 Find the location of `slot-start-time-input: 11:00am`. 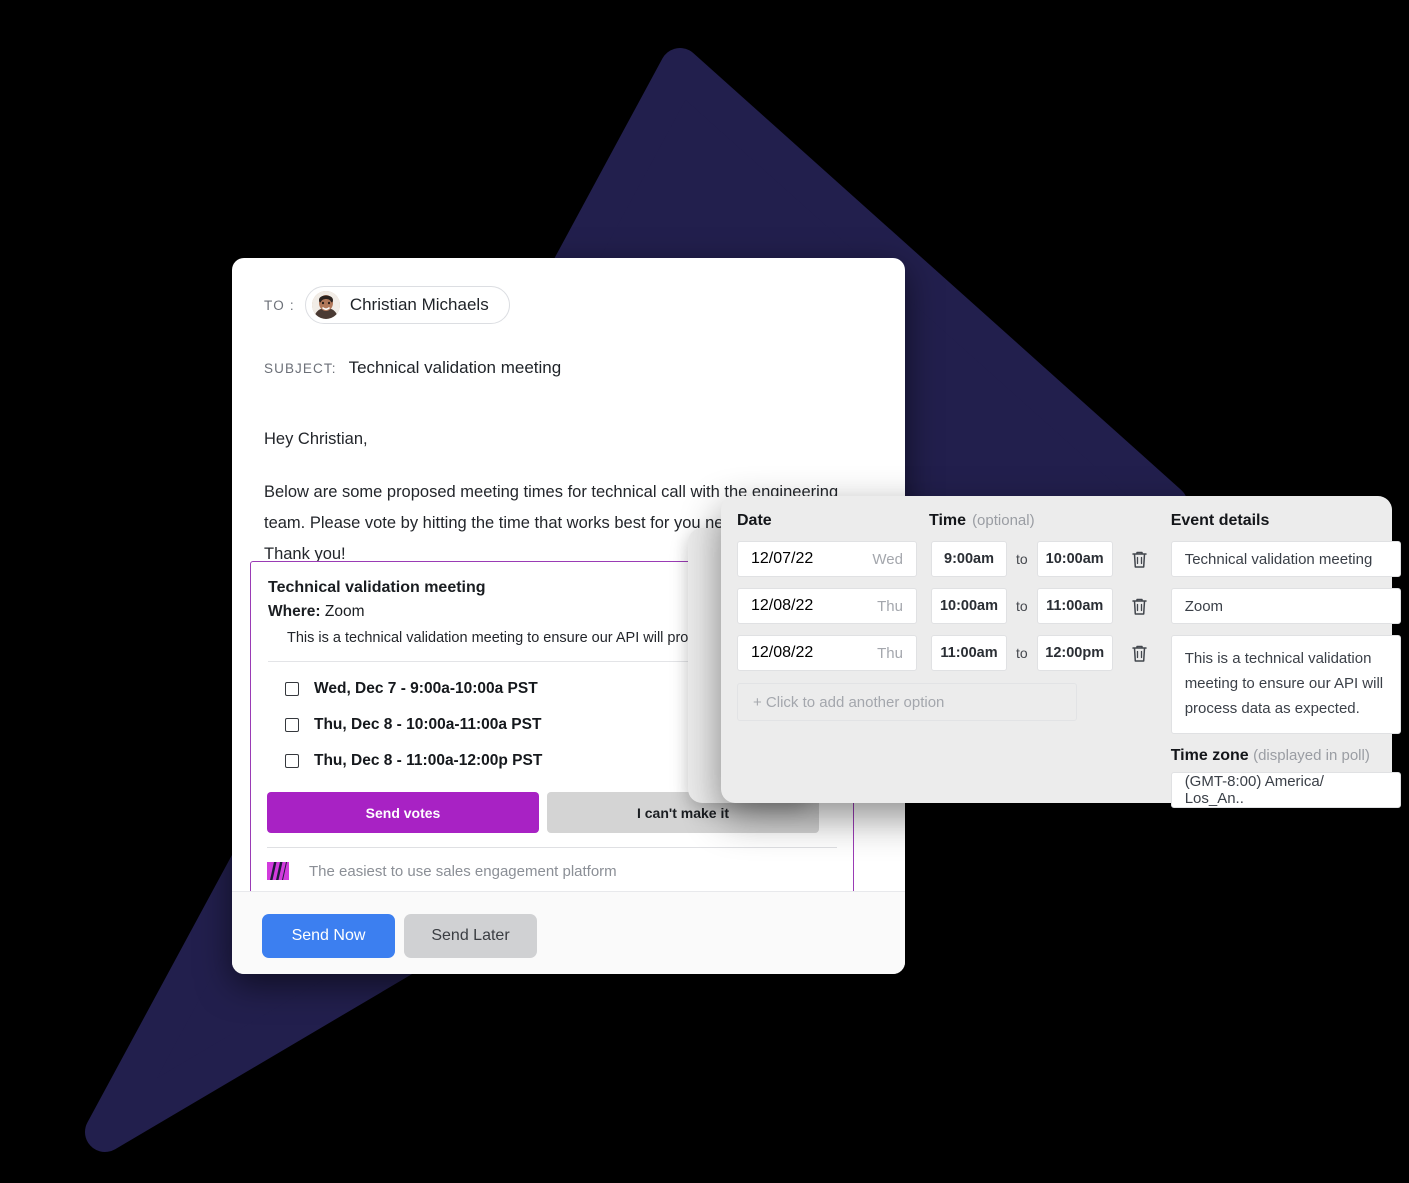

slot-start-time-input: 11:00am is located at coordinates (969, 653).